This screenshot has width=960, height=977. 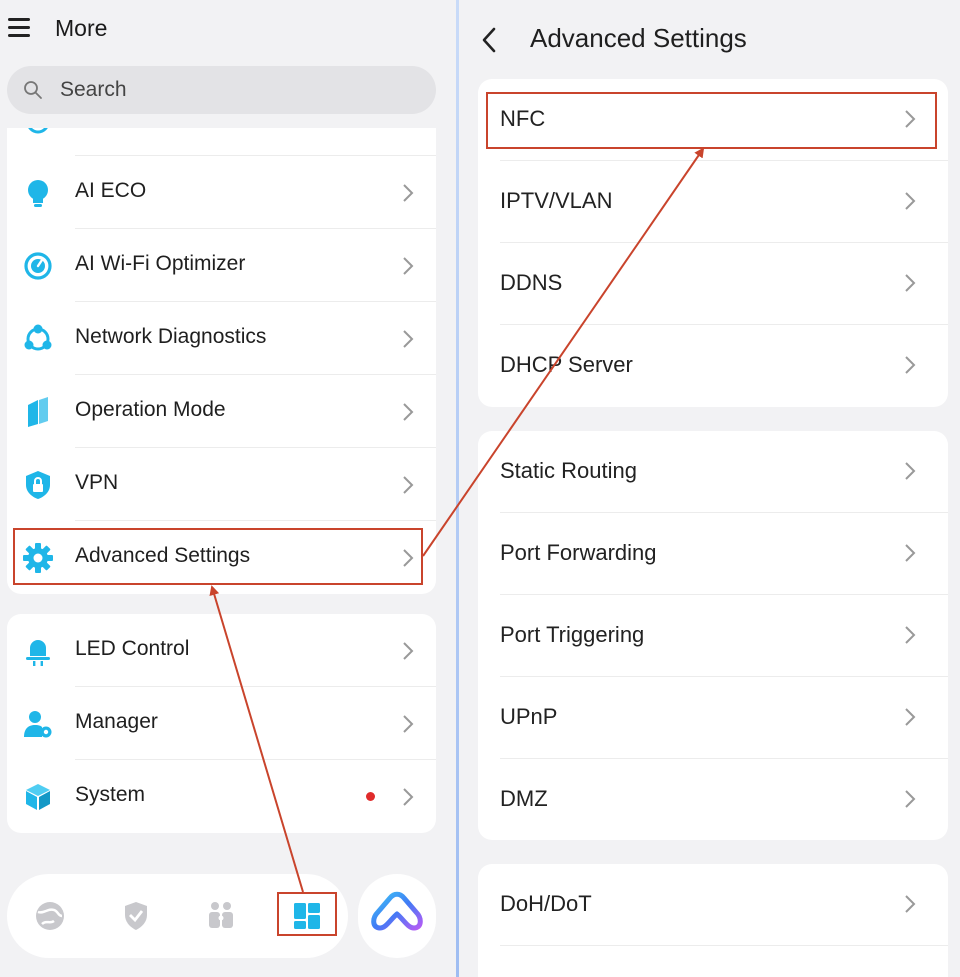 What do you see at coordinates (713, 472) in the screenshot?
I see `settings-item-static-routing: Static Routing` at bounding box center [713, 472].